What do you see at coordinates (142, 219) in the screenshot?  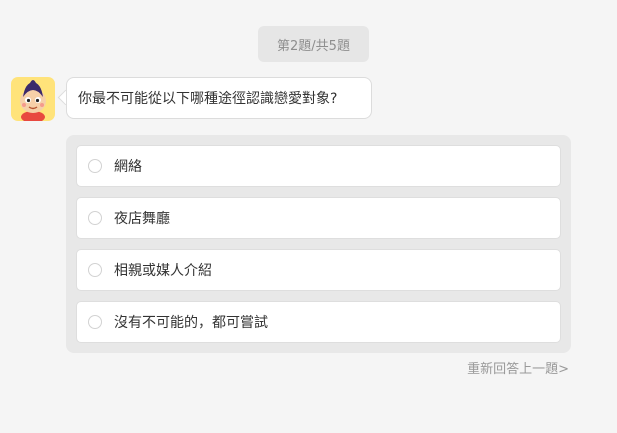 I see `option-label: 夜店舞廳` at bounding box center [142, 219].